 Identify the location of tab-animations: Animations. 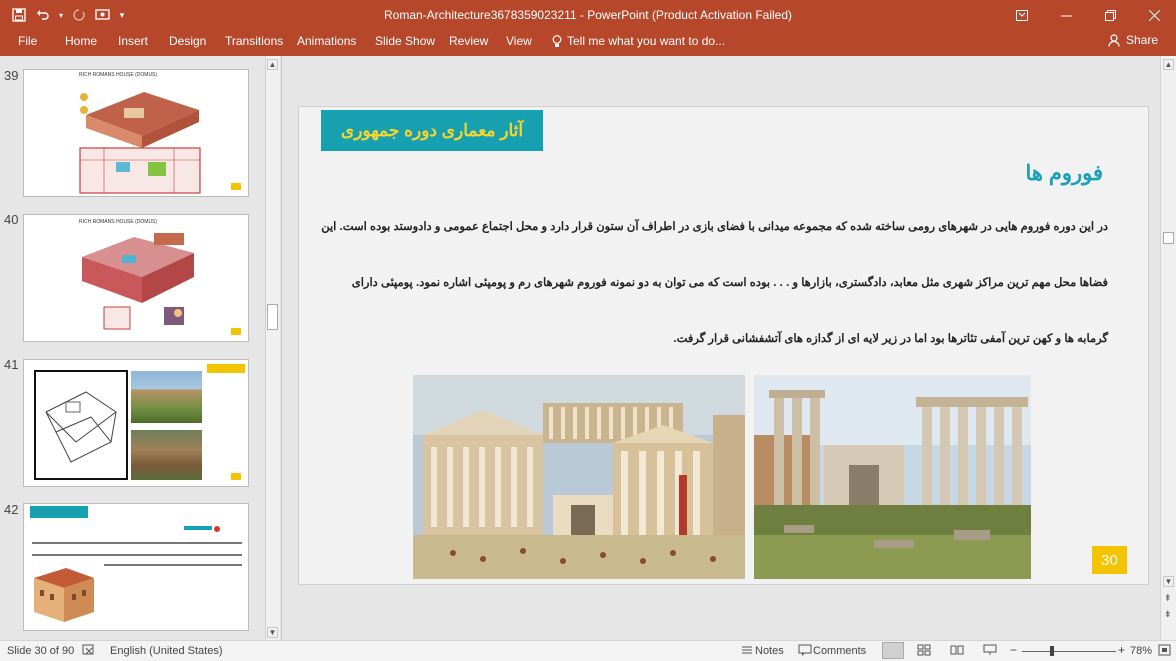
(326, 41).